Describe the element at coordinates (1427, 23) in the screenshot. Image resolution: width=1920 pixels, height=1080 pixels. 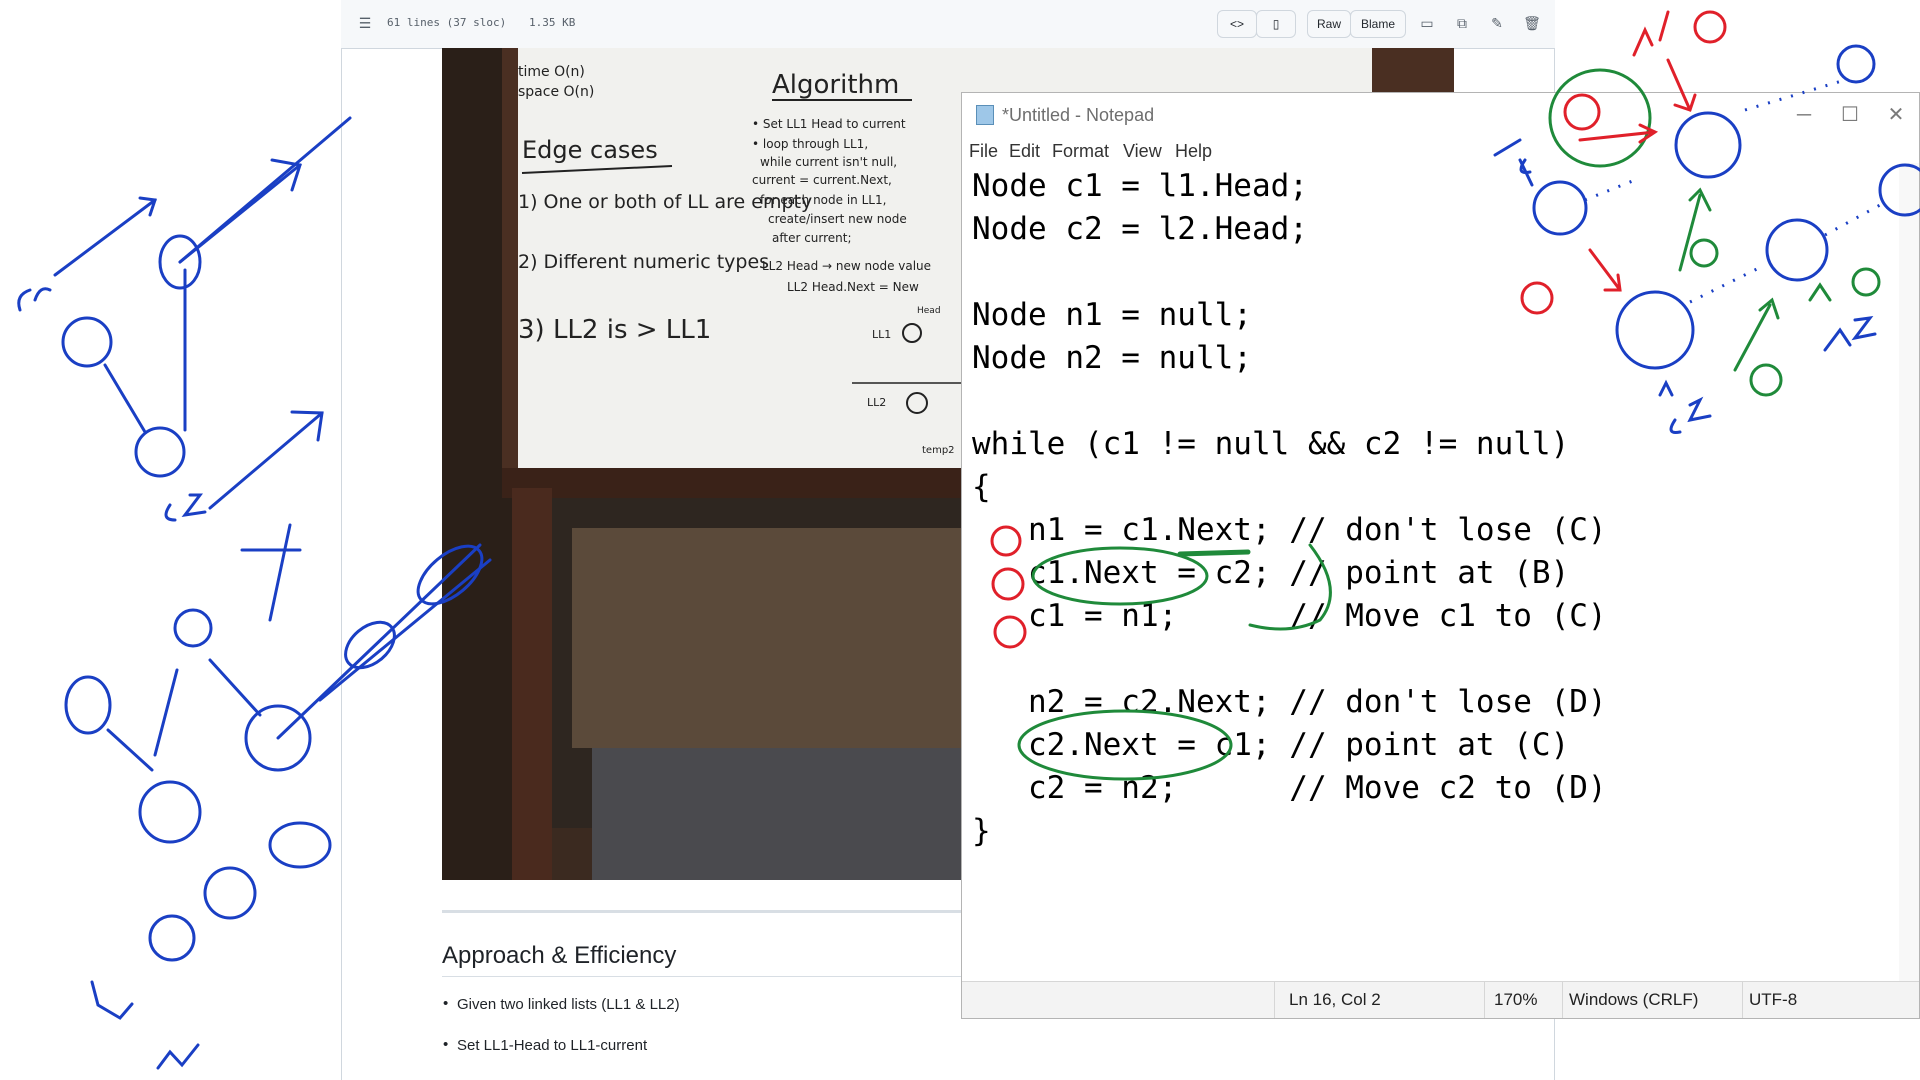
I see `desktop-icon: ▭` at that location.